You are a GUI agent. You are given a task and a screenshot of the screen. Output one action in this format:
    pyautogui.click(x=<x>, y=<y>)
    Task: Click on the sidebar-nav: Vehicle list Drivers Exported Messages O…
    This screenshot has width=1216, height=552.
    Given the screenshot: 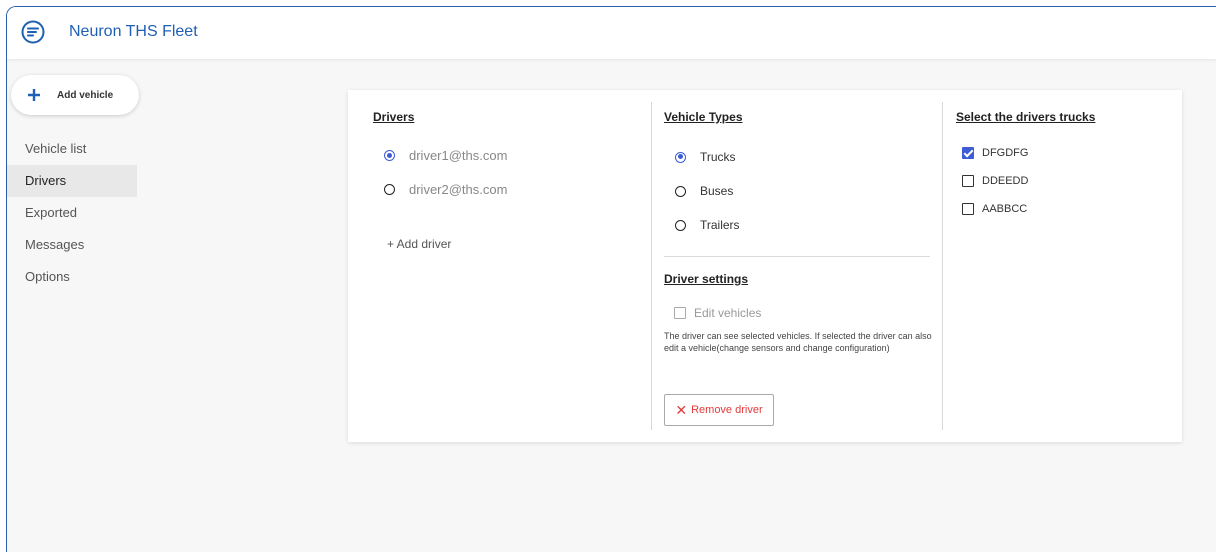 What is the action you would take?
    pyautogui.click(x=72, y=213)
    